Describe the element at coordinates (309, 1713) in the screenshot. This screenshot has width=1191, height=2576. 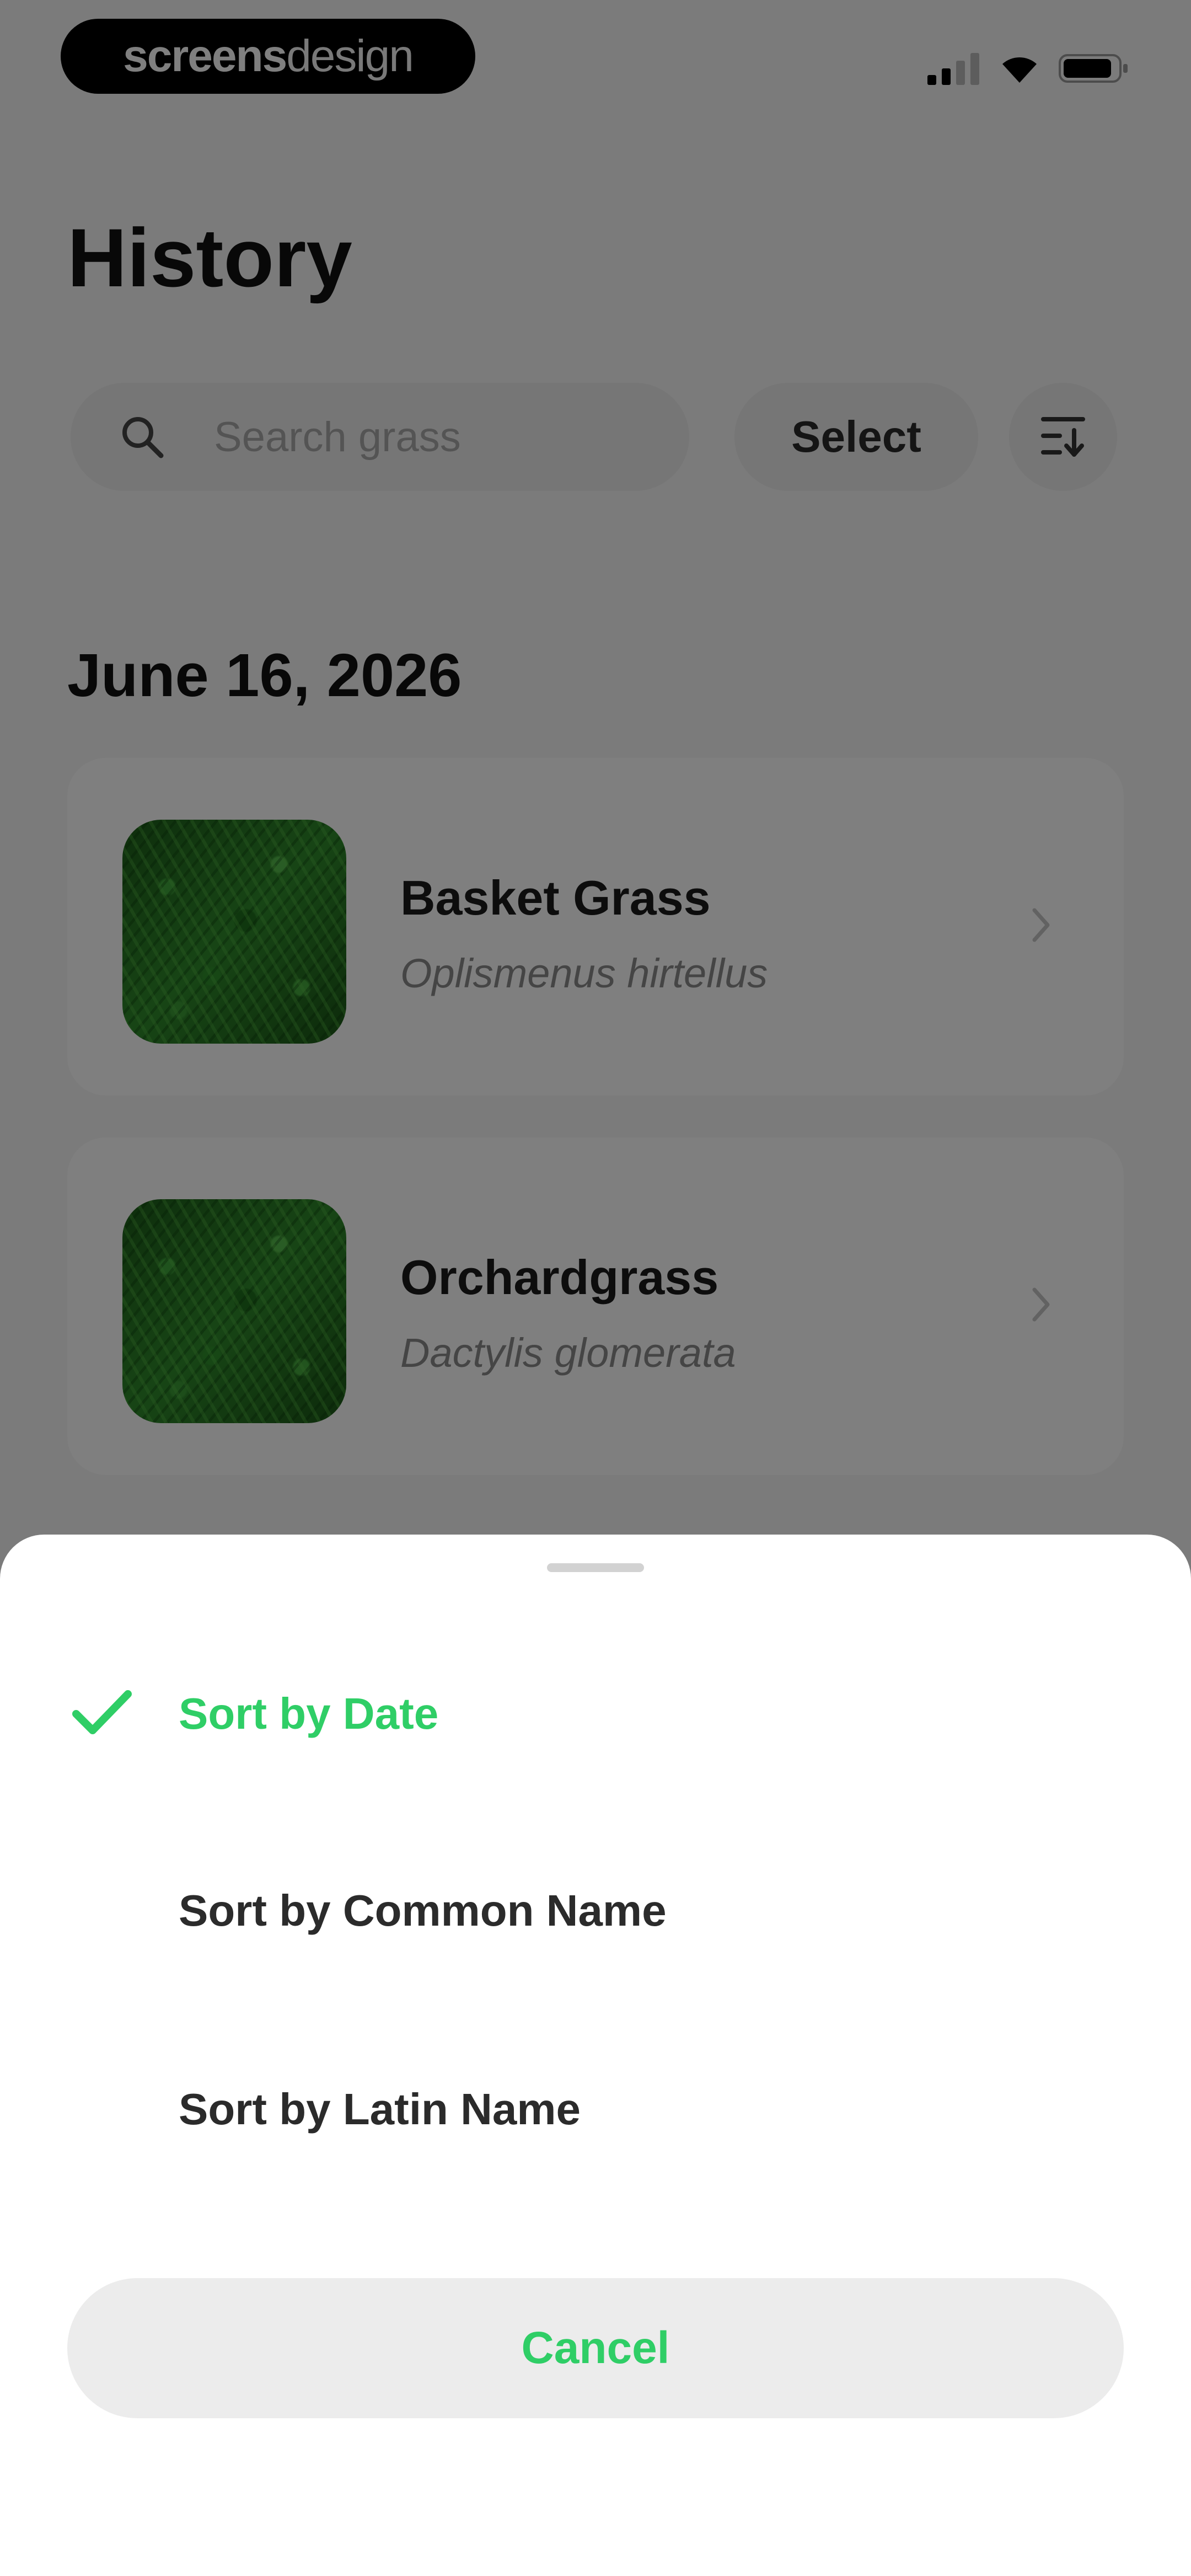
I see `sort-option-label: Sort by Date` at that location.